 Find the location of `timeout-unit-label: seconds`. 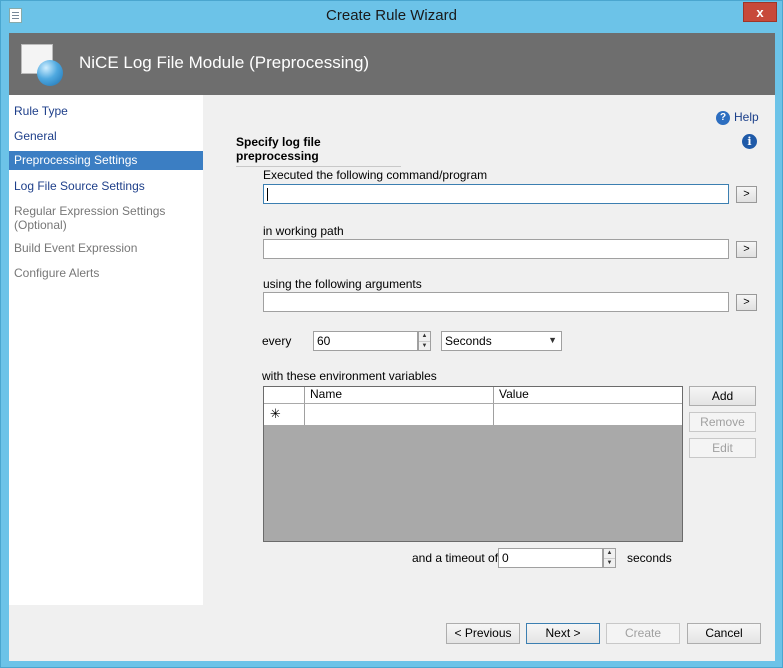

timeout-unit-label: seconds is located at coordinates (649, 558).